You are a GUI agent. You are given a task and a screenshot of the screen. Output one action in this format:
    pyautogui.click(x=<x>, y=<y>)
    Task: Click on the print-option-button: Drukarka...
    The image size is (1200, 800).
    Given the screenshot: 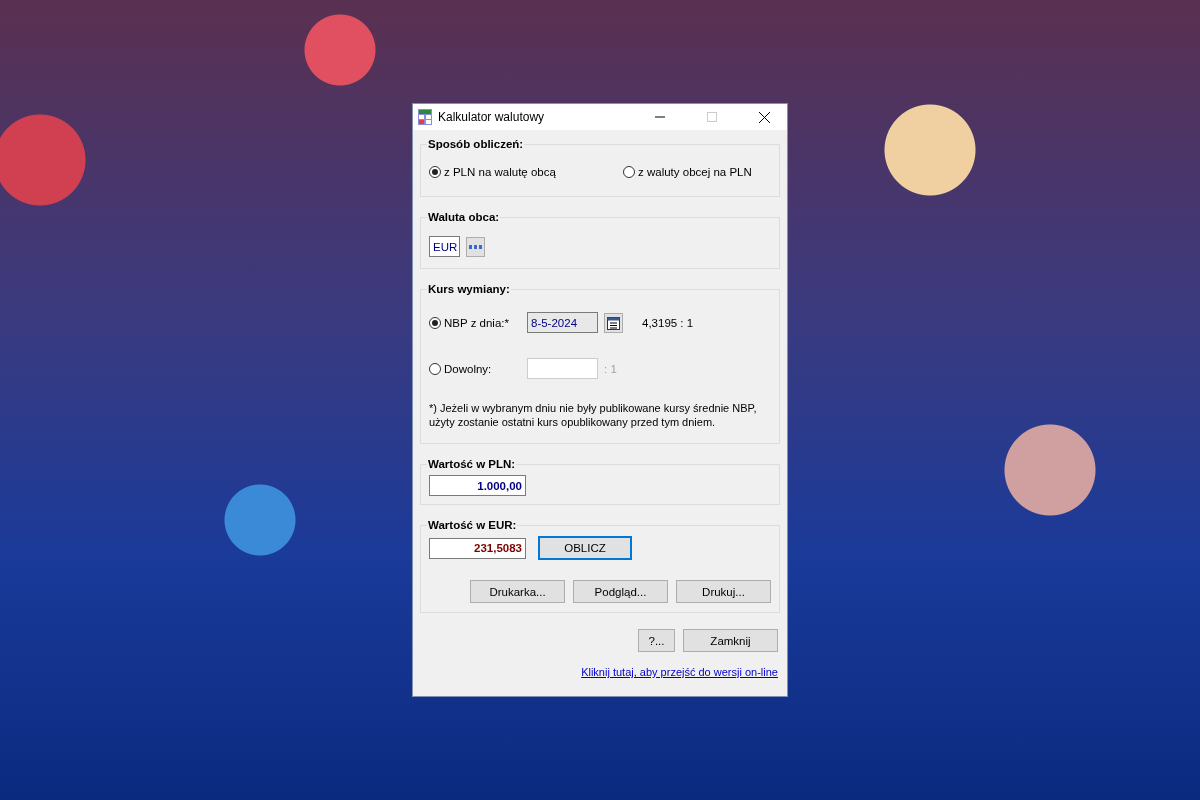 What is the action you would take?
    pyautogui.click(x=517, y=591)
    